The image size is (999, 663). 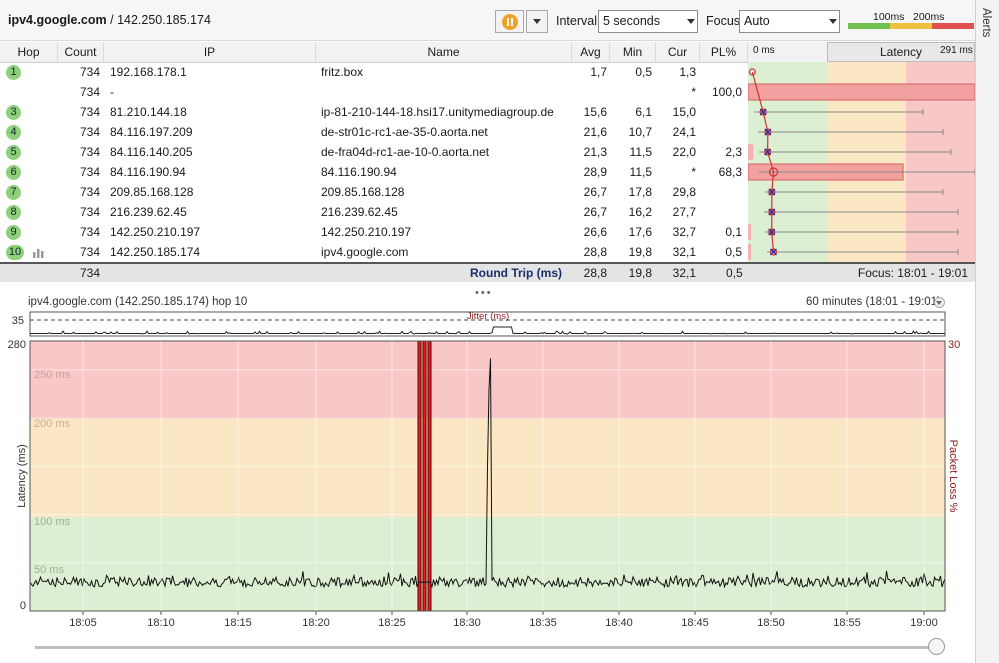 What do you see at coordinates (693, 92) in the screenshot?
I see `hop-cur: *` at bounding box center [693, 92].